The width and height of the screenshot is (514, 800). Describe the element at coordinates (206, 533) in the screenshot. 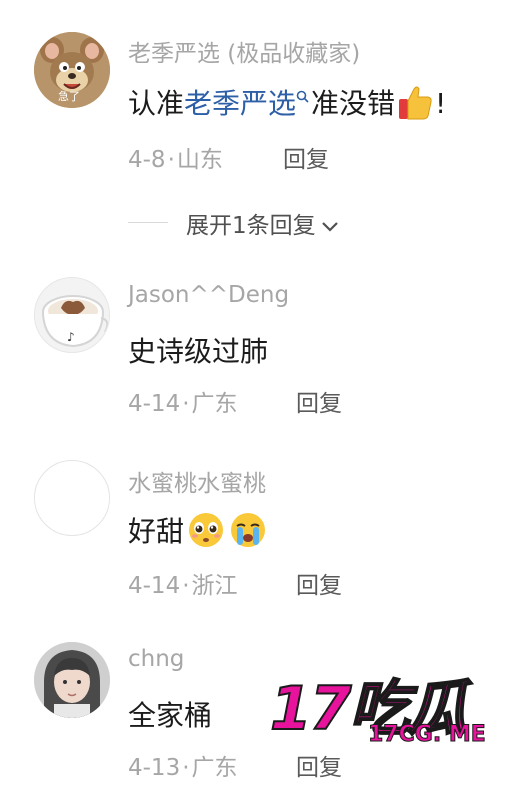

I see `pleading-face-icon` at that location.